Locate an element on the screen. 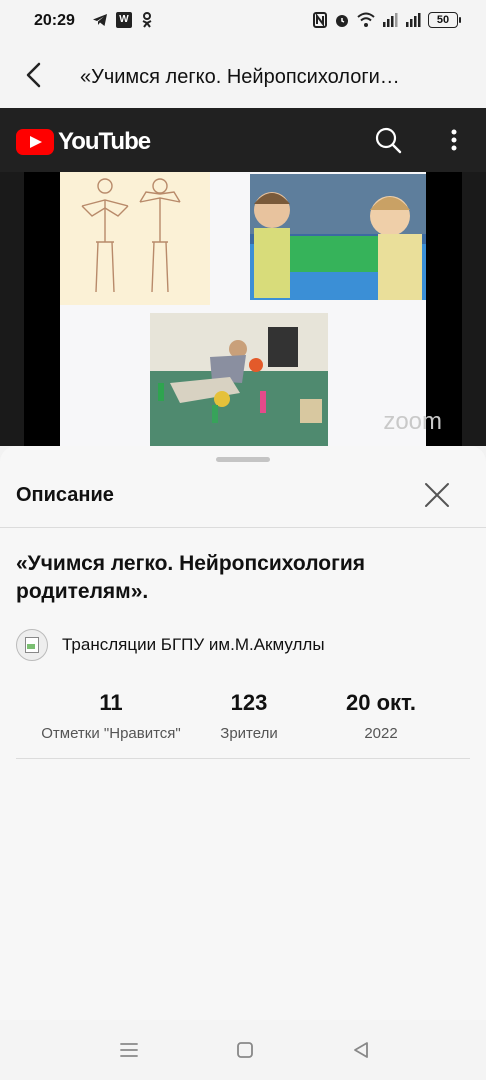 This screenshot has width=486, height=1080. status-system-icons: 50 is located at coordinates (387, 20).